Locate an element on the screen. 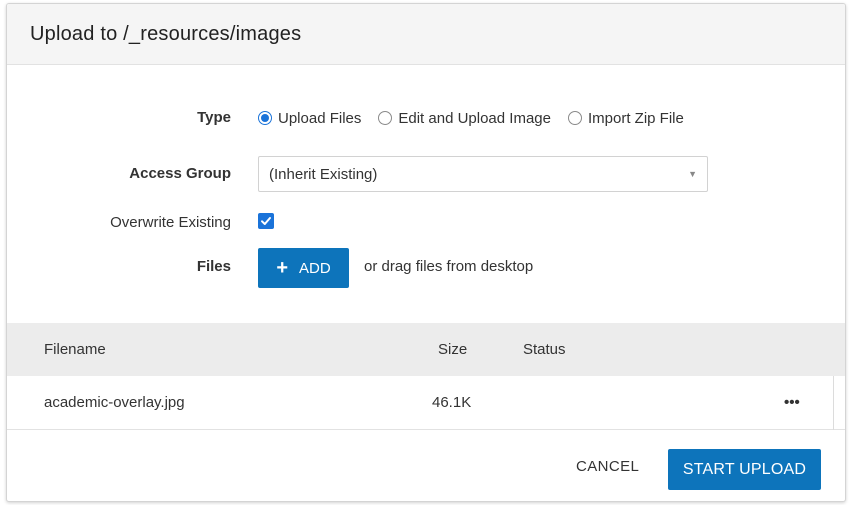 The image size is (850, 505). radio-import-zip is located at coordinates (574, 118).